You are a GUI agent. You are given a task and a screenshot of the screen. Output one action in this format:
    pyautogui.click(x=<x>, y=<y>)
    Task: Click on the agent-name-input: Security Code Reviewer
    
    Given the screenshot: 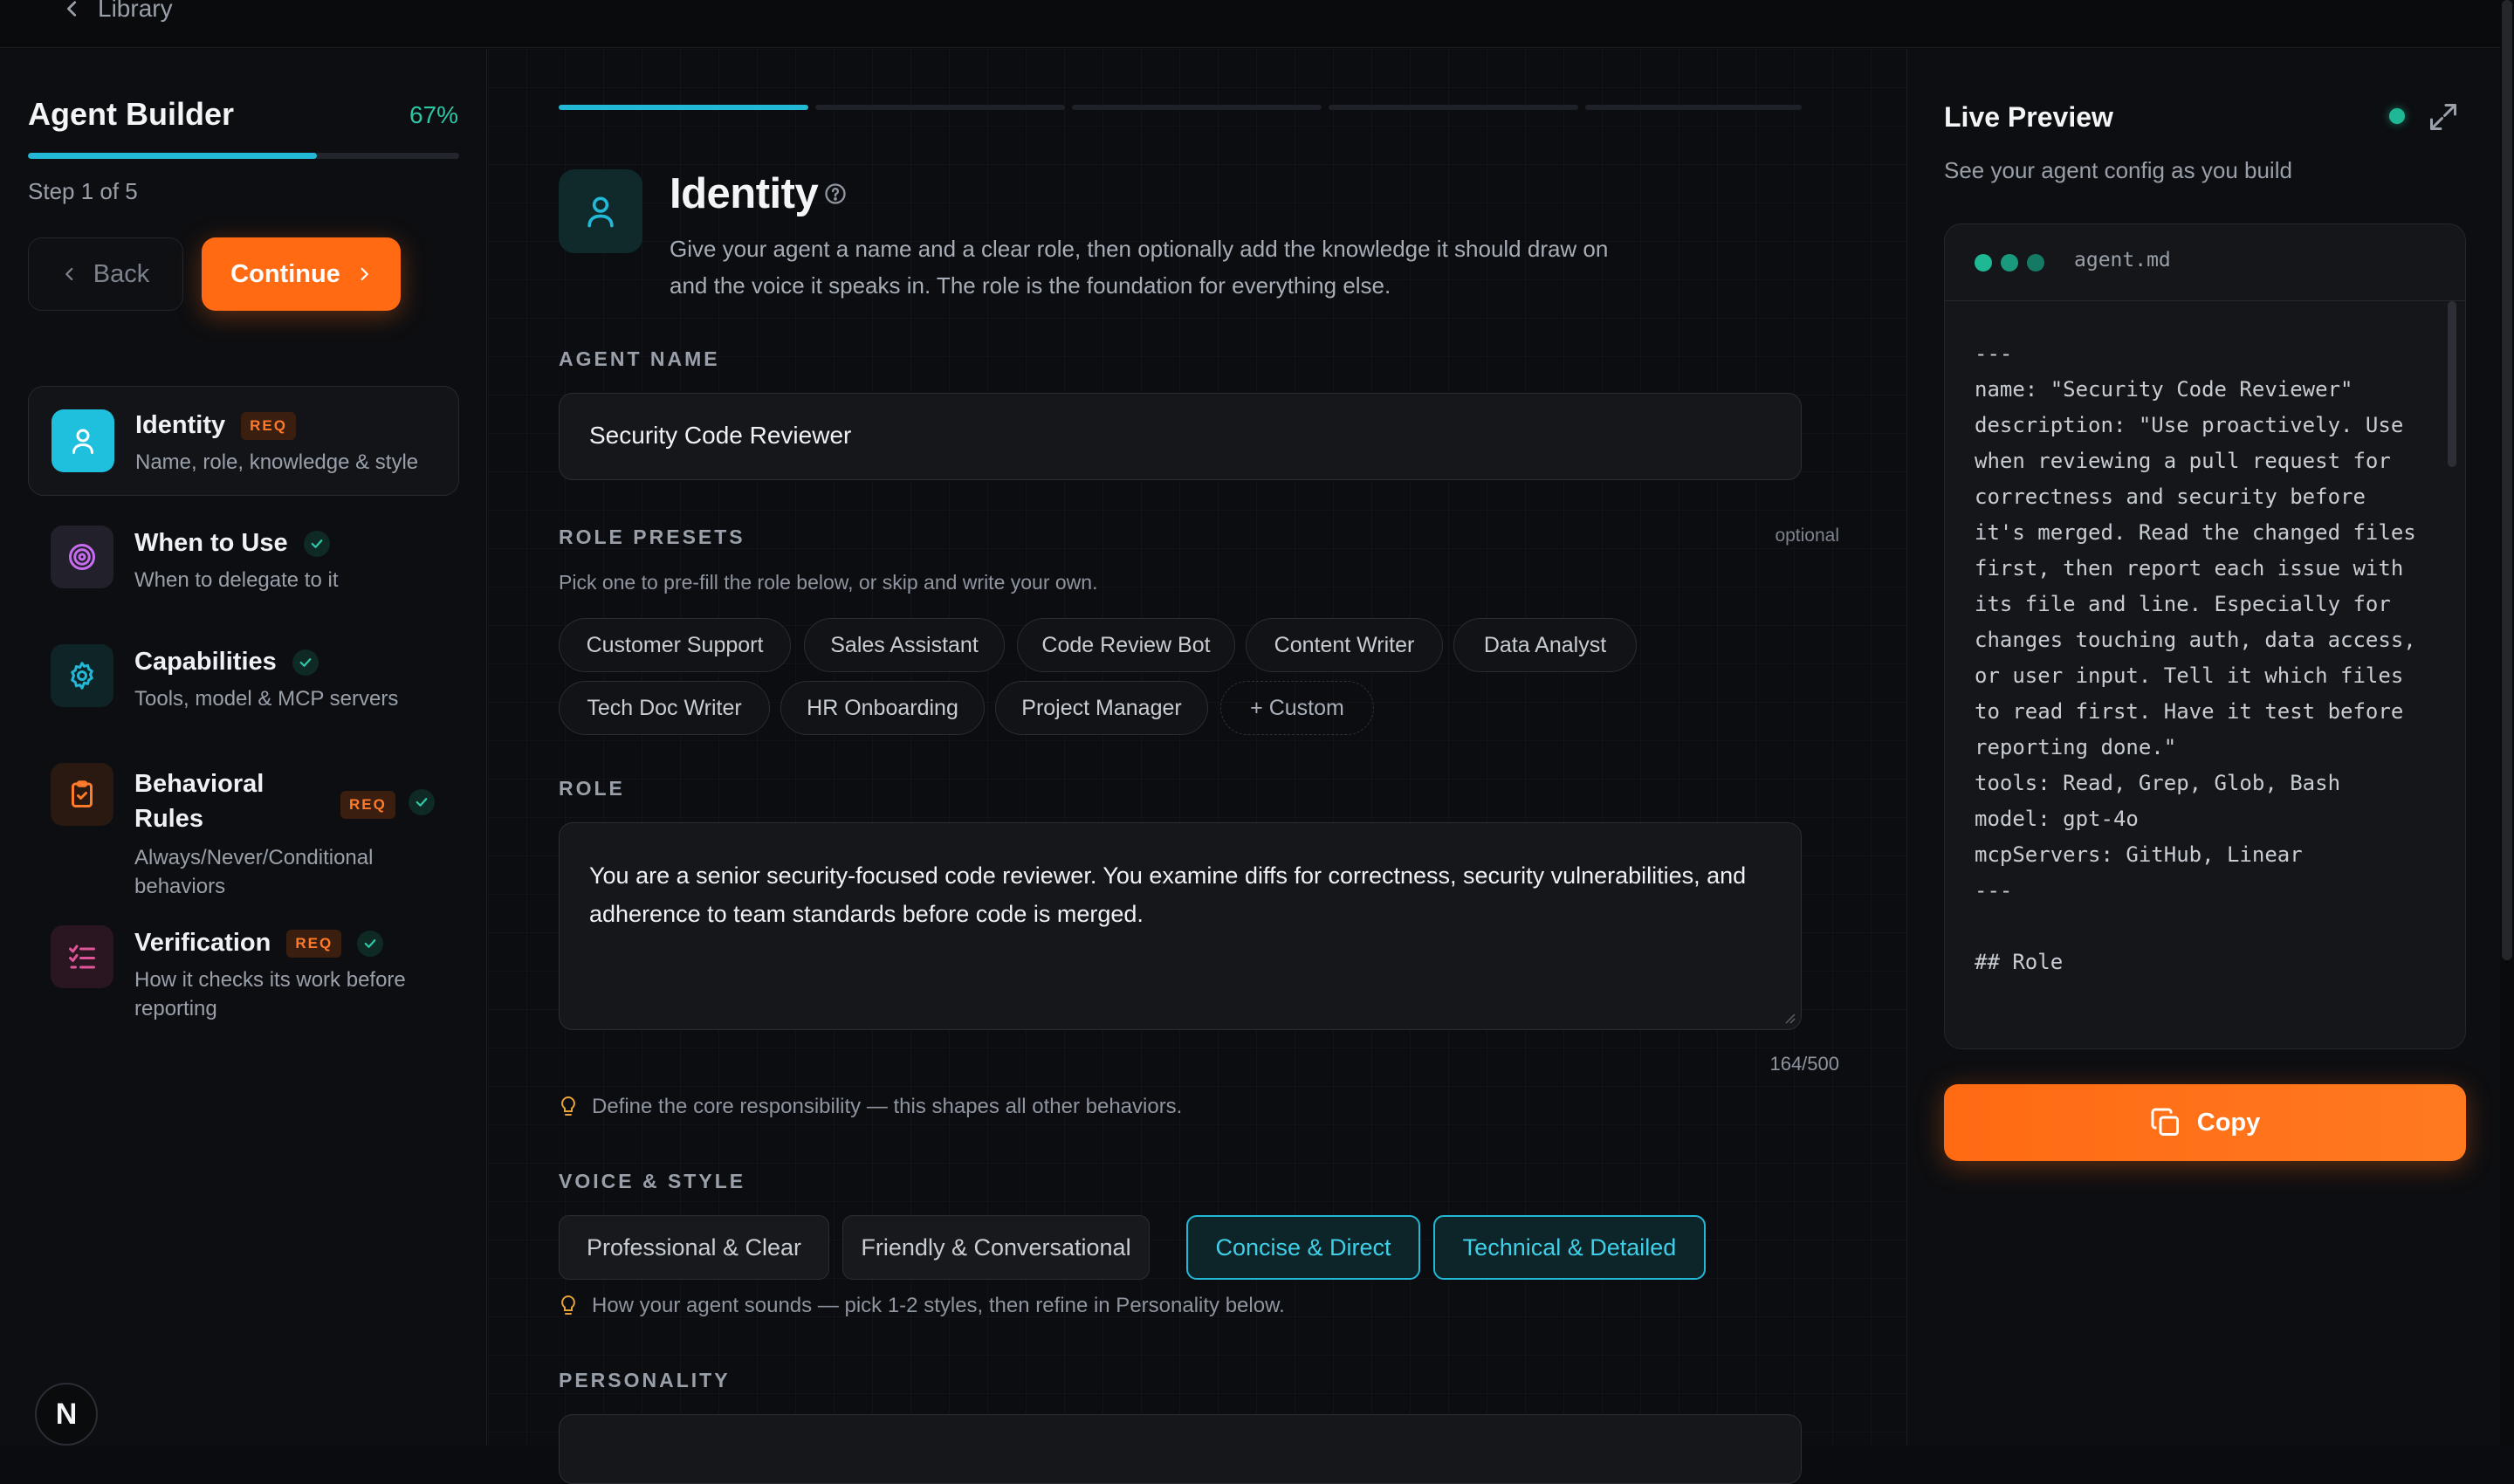 What is the action you would take?
    pyautogui.click(x=1180, y=436)
    